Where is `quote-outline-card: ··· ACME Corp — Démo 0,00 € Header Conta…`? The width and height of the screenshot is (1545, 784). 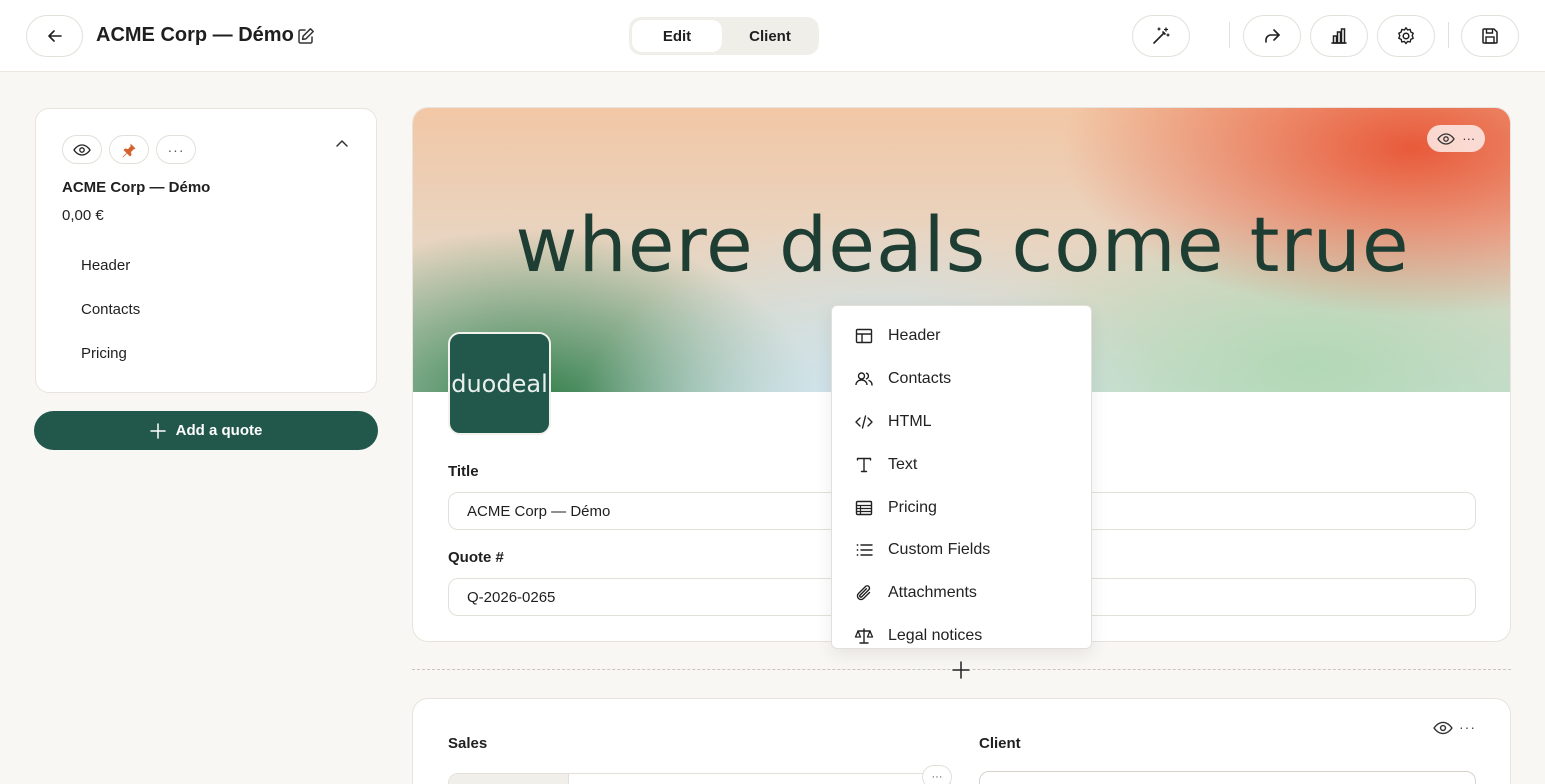 quote-outline-card: ··· ACME Corp — Démo 0,00 € Header Conta… is located at coordinates (206, 250).